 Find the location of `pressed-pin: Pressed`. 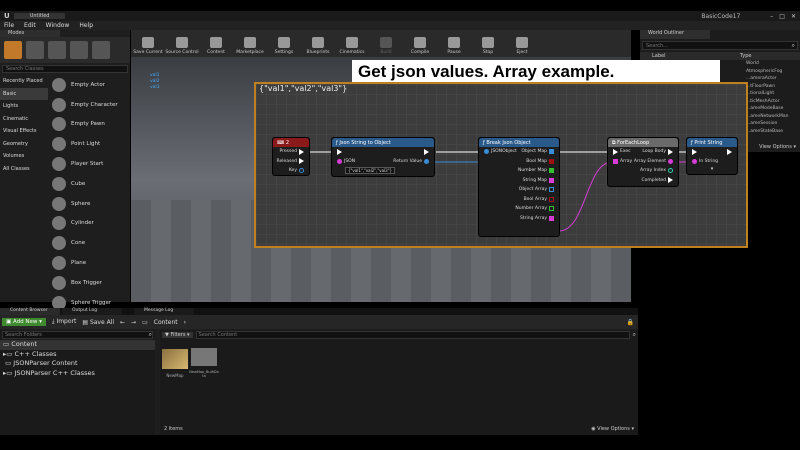

pressed-pin: Pressed is located at coordinates (291, 152).